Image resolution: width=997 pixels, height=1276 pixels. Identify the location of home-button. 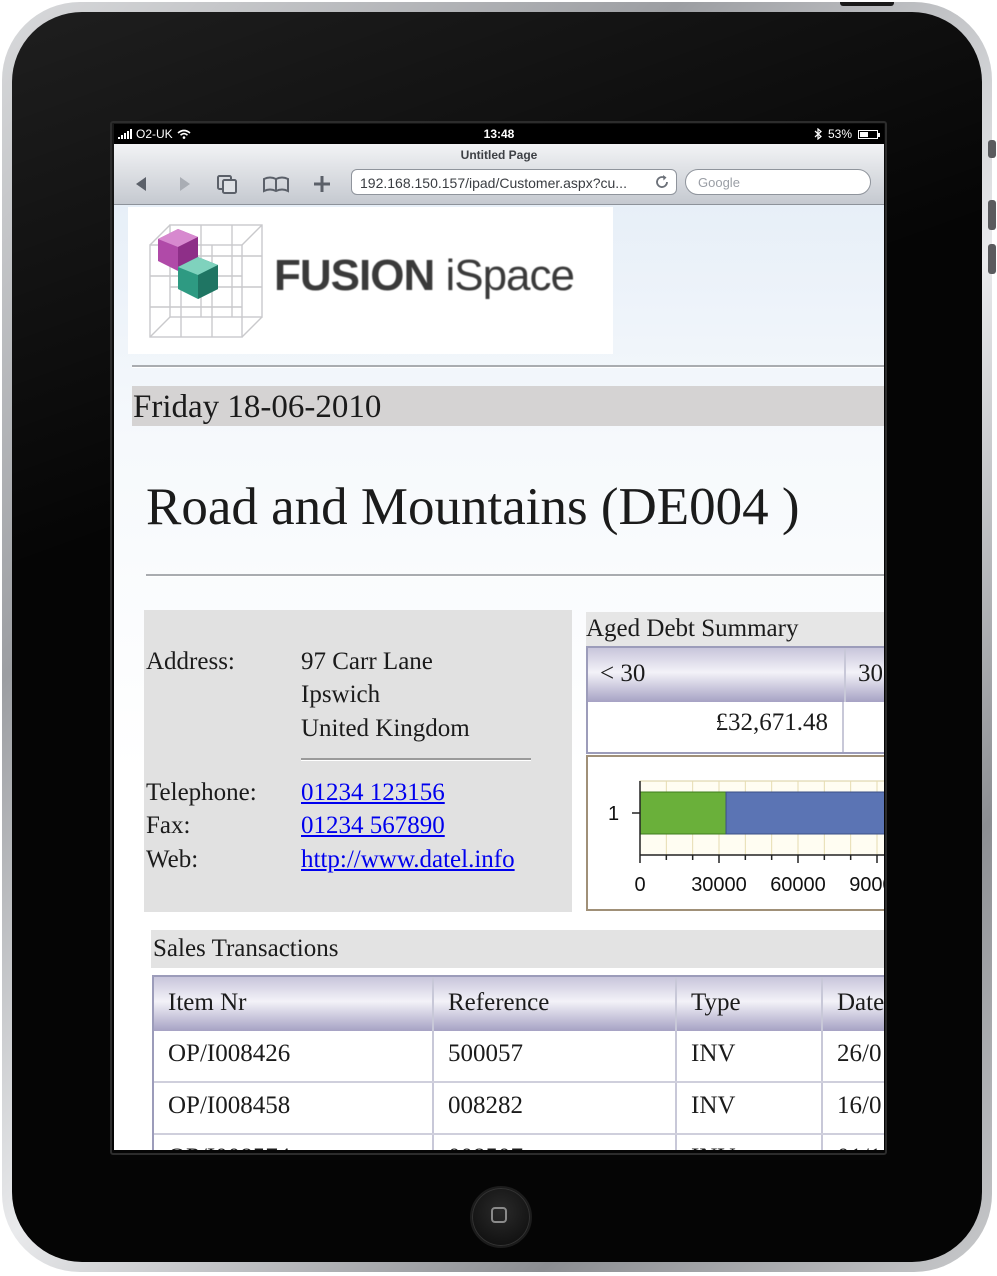
(501, 1217).